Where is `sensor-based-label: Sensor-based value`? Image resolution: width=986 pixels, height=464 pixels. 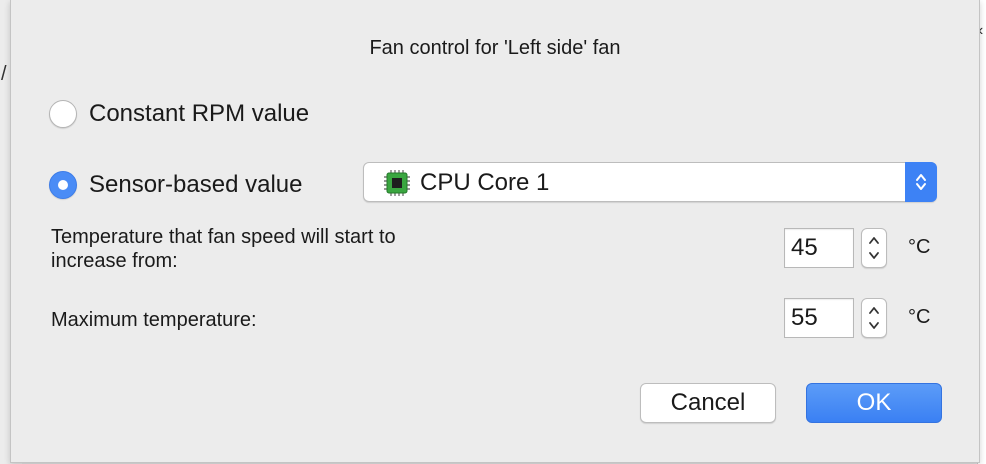
sensor-based-label: Sensor-based value is located at coordinates (196, 184).